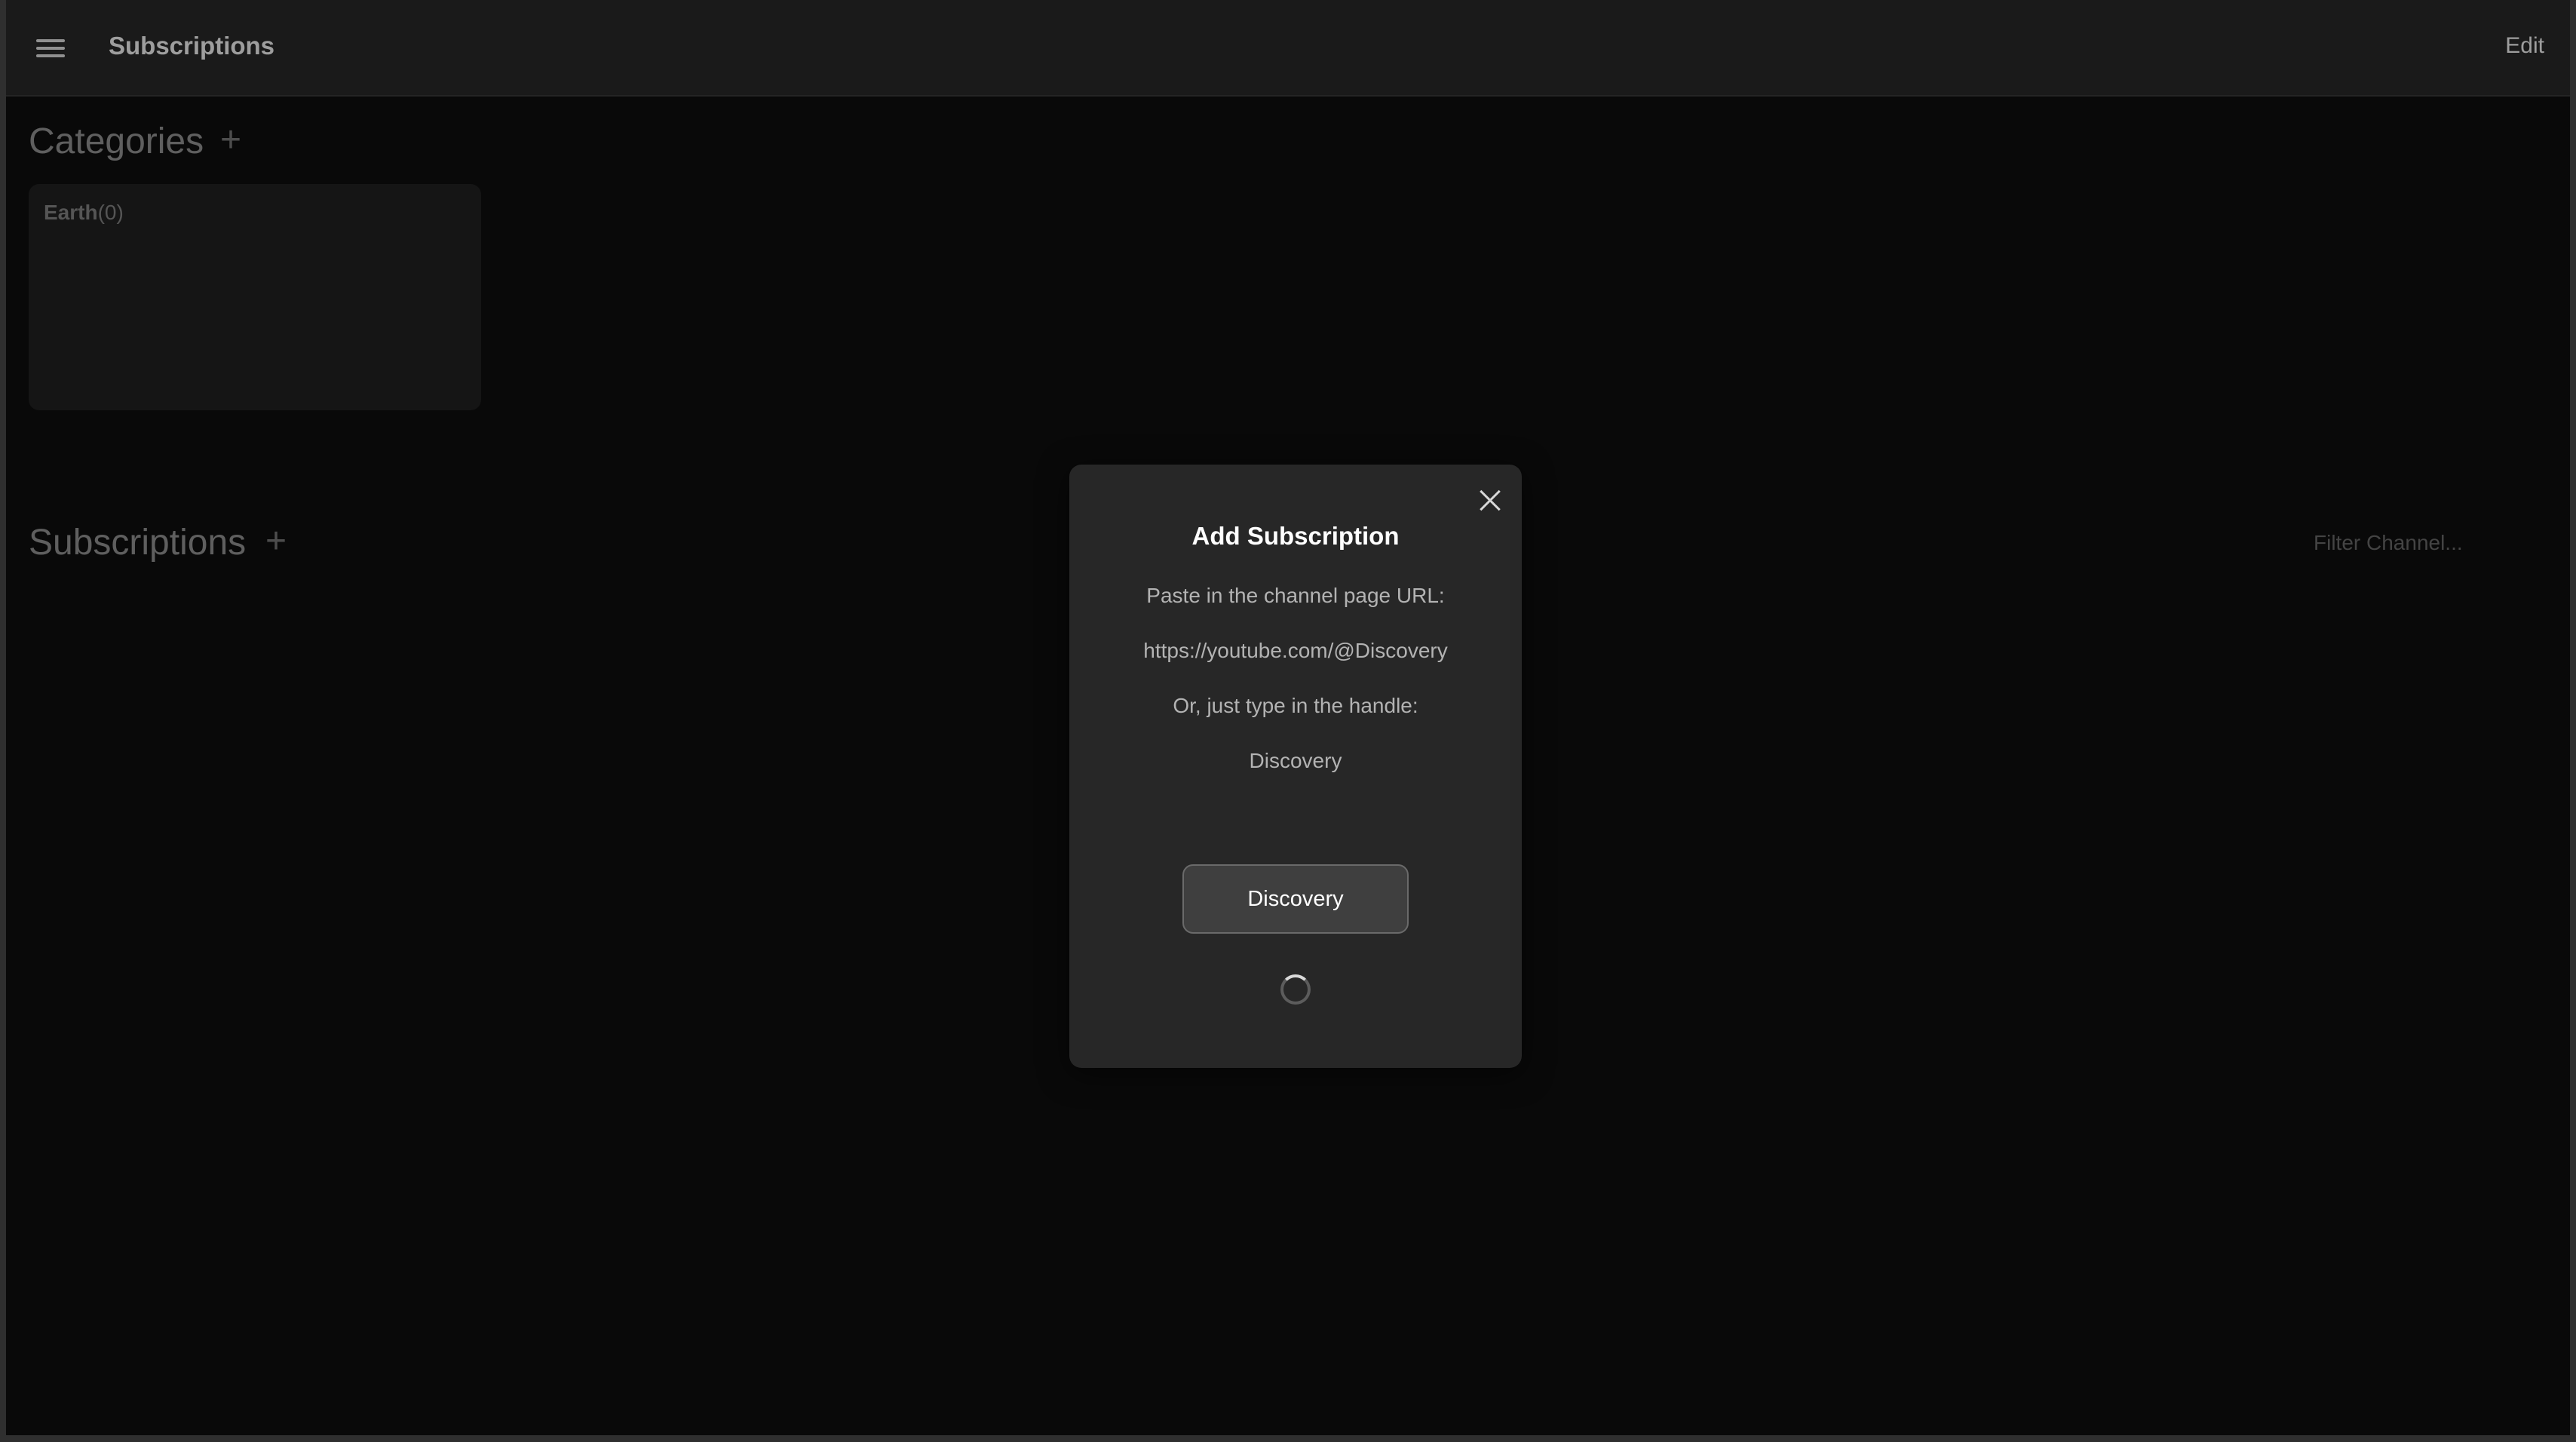  What do you see at coordinates (1295, 989) in the screenshot?
I see `loading-spinner-icon` at bounding box center [1295, 989].